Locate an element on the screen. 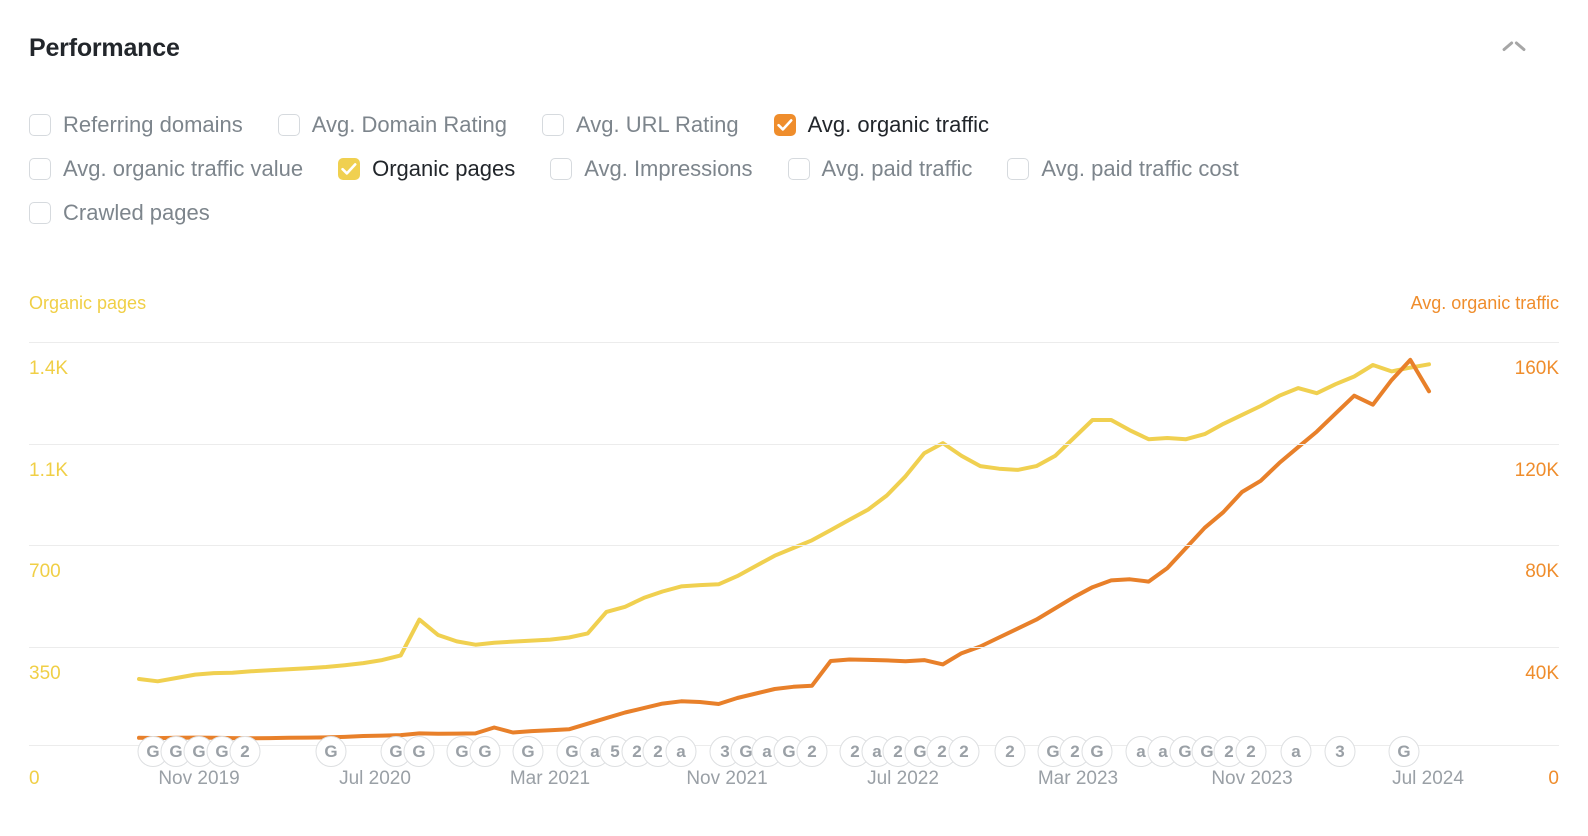 The width and height of the screenshot is (1588, 836). metric-toggle-label: Avg. paid traffic is located at coordinates (897, 168).